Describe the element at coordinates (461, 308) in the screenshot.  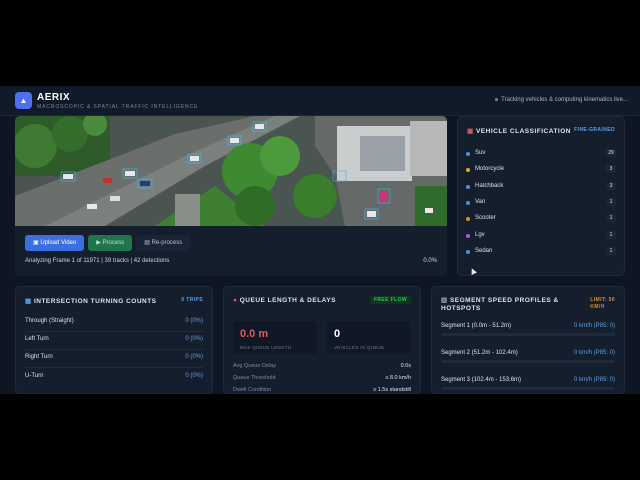
I see `speed-title-line2: HOTSPOTS` at that location.